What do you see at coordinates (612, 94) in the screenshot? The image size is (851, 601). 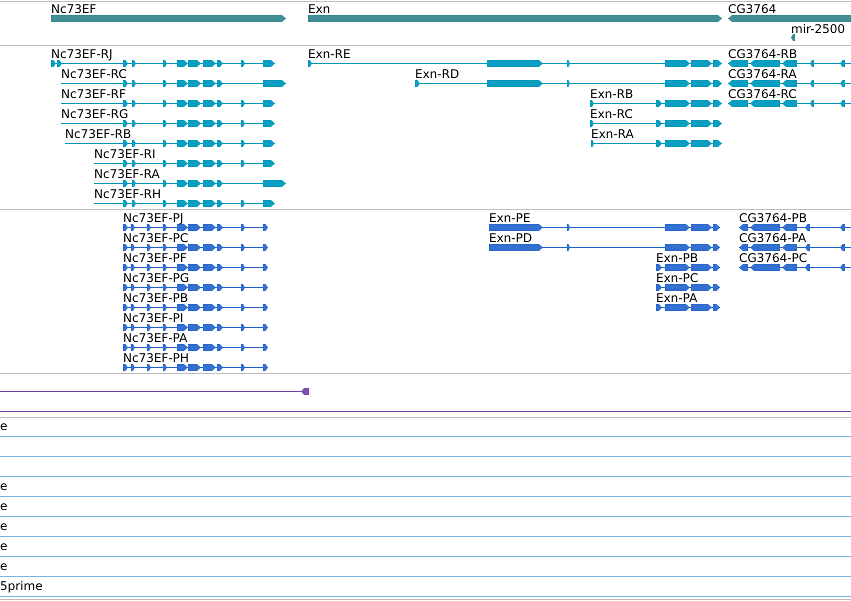 I see `feature-label: Exn-RB` at bounding box center [612, 94].